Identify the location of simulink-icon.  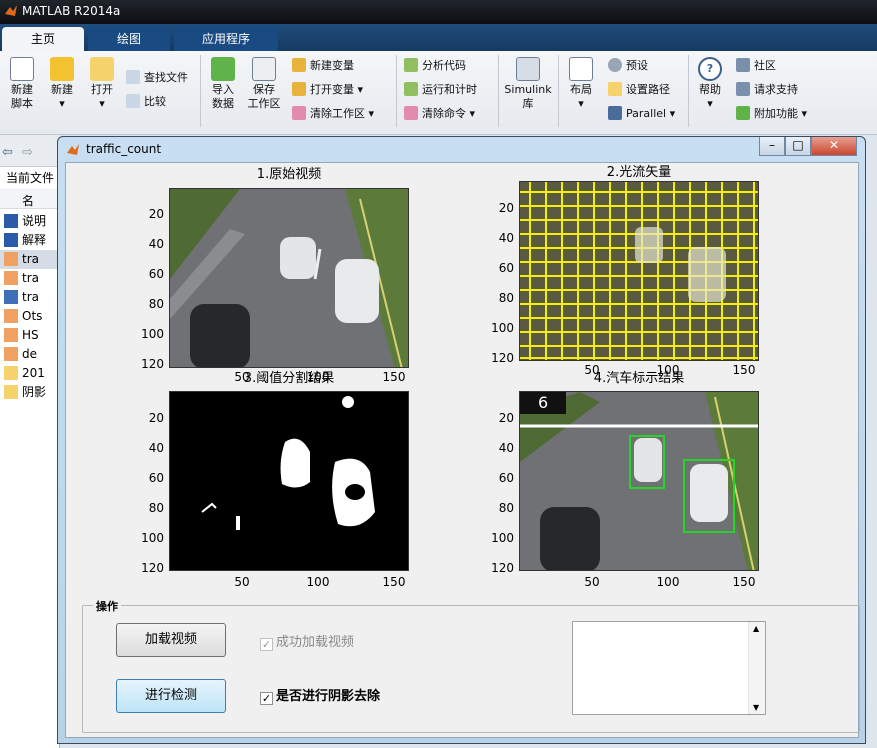
(528, 69).